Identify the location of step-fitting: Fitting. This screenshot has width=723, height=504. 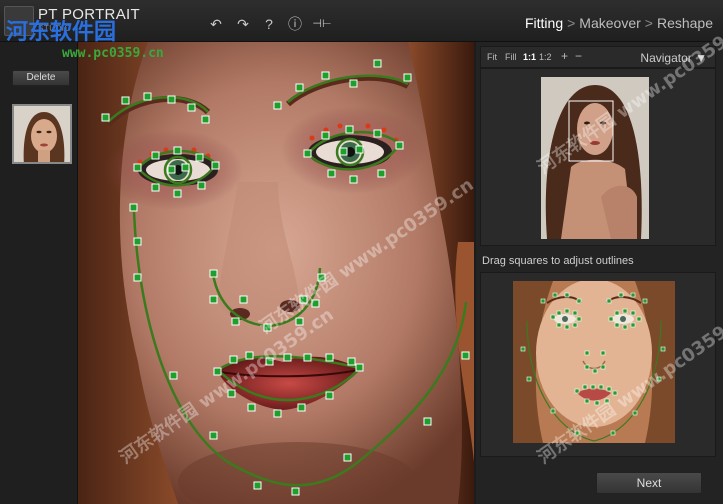
(544, 23).